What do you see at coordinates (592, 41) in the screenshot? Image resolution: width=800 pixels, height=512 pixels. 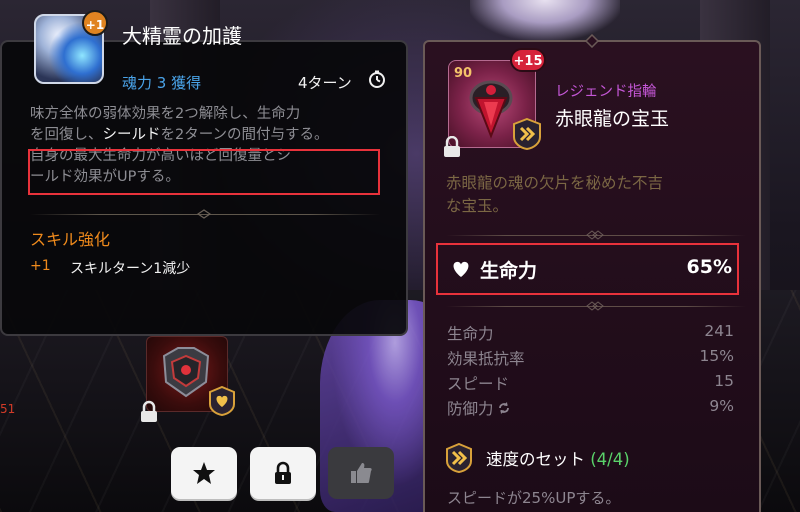 I see `card-top-ornament` at bounding box center [592, 41].